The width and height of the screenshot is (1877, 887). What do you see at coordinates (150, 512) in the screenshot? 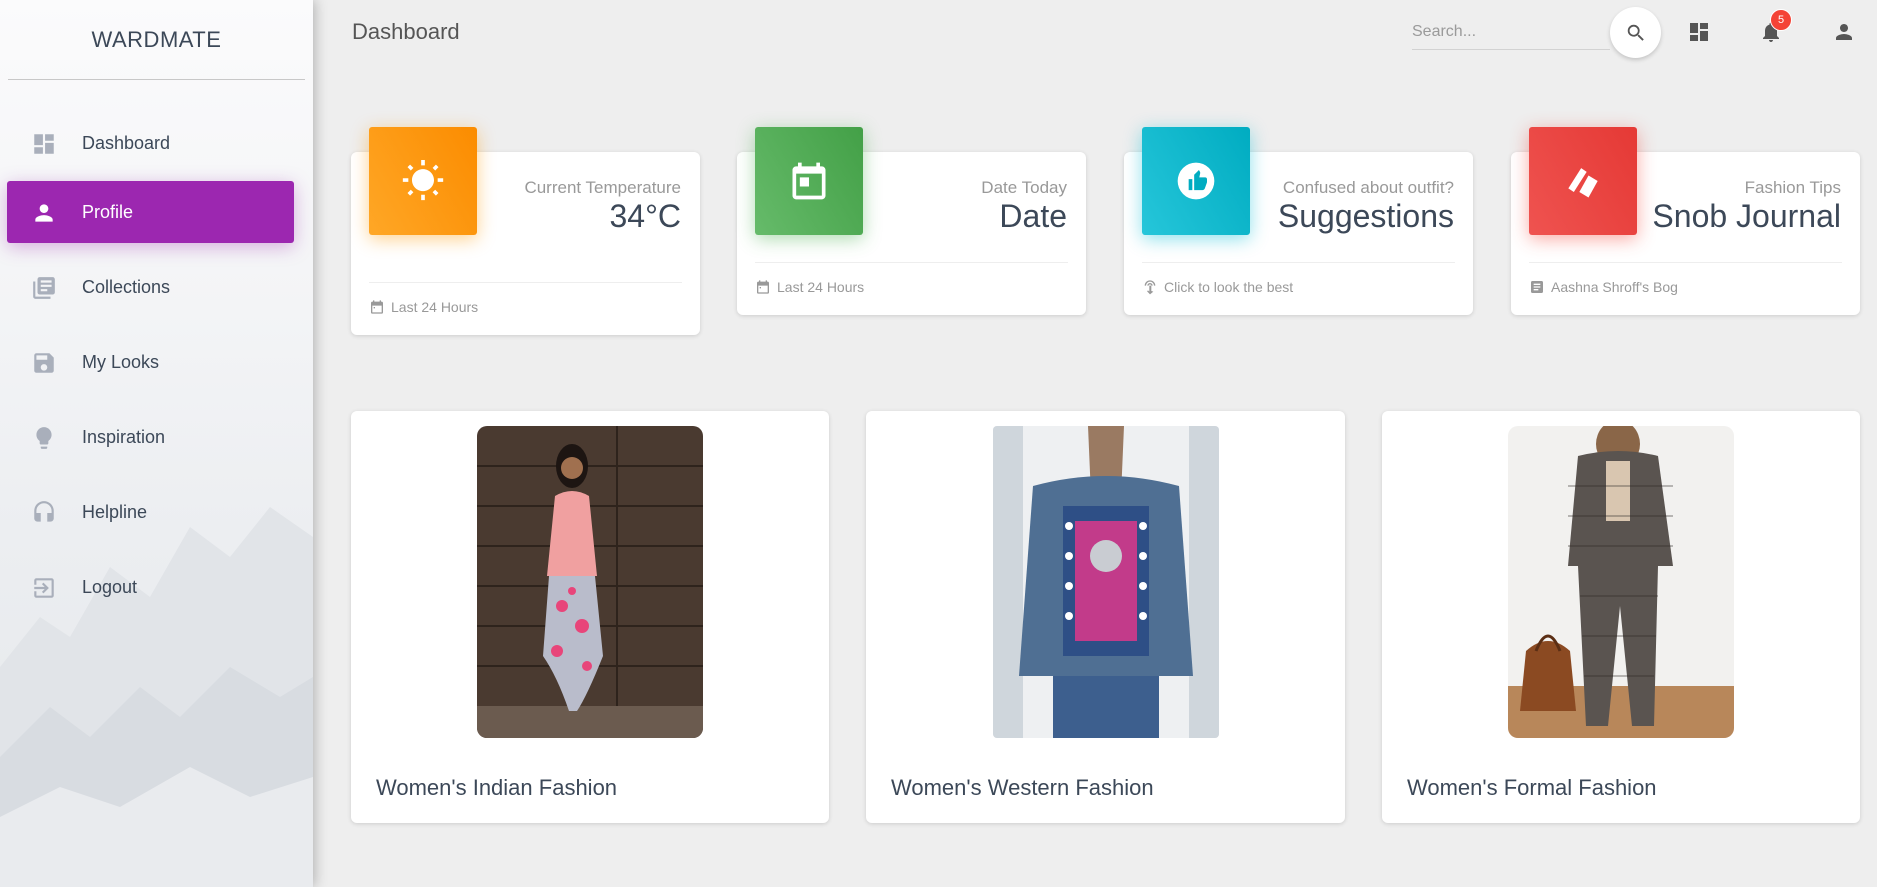
I see `sidebar-item-helpline: Helpline` at bounding box center [150, 512].